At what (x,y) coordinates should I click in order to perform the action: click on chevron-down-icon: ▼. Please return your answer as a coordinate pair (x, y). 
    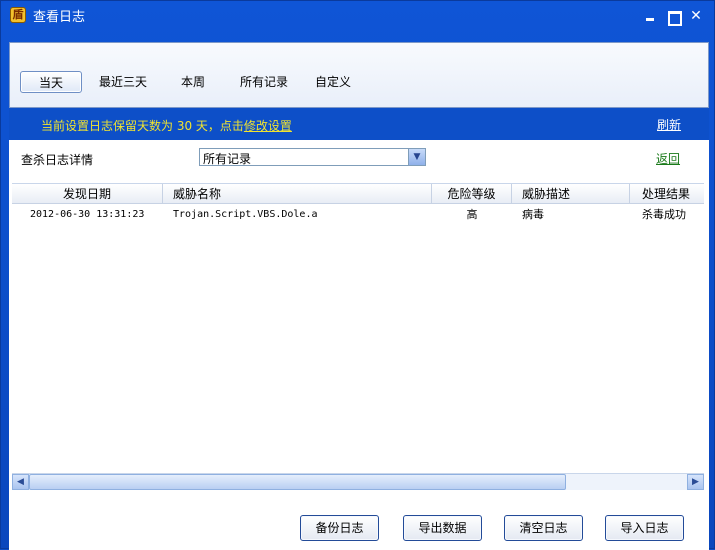
    Looking at the image, I should click on (416, 157).